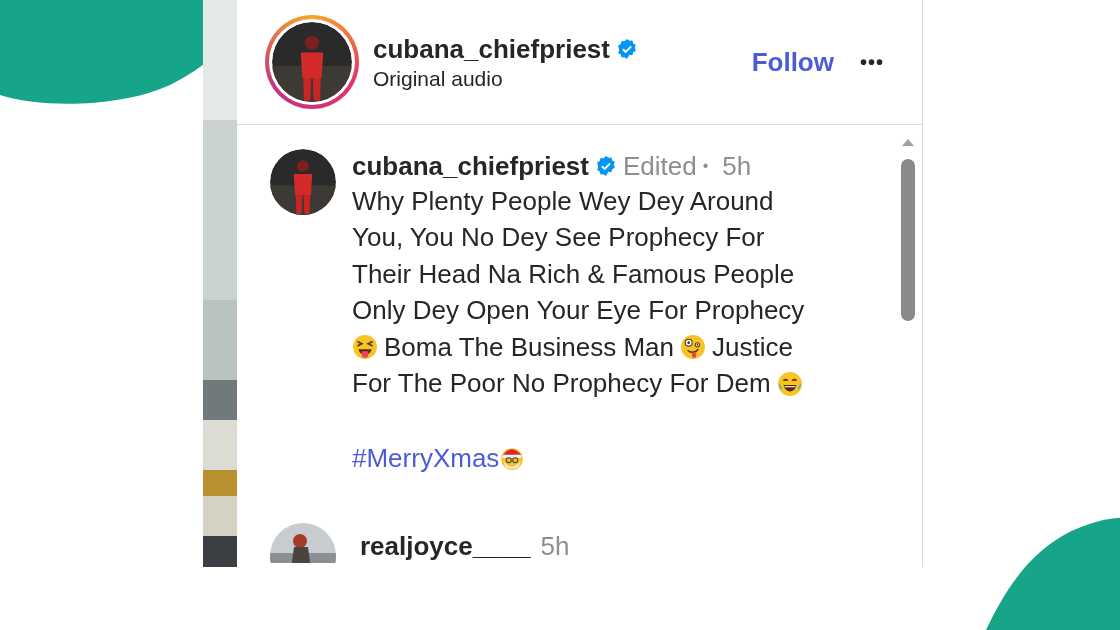 This screenshot has height=630, width=1120. Describe the element at coordinates (908, 240) in the screenshot. I see `scrollbar-thumb` at that location.